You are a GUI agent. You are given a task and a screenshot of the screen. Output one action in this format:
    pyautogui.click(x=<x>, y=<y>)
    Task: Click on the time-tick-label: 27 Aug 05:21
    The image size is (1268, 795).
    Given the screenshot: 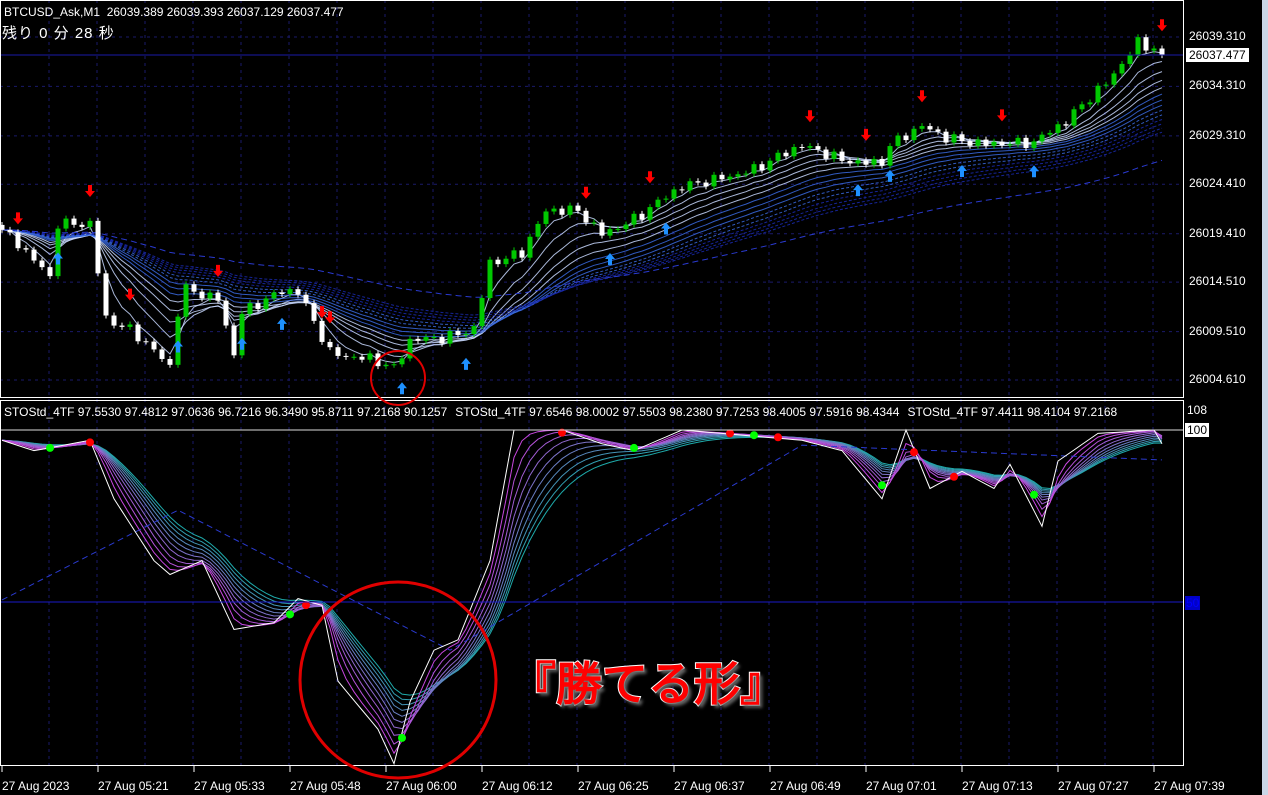 What is the action you would take?
    pyautogui.click(x=133, y=786)
    